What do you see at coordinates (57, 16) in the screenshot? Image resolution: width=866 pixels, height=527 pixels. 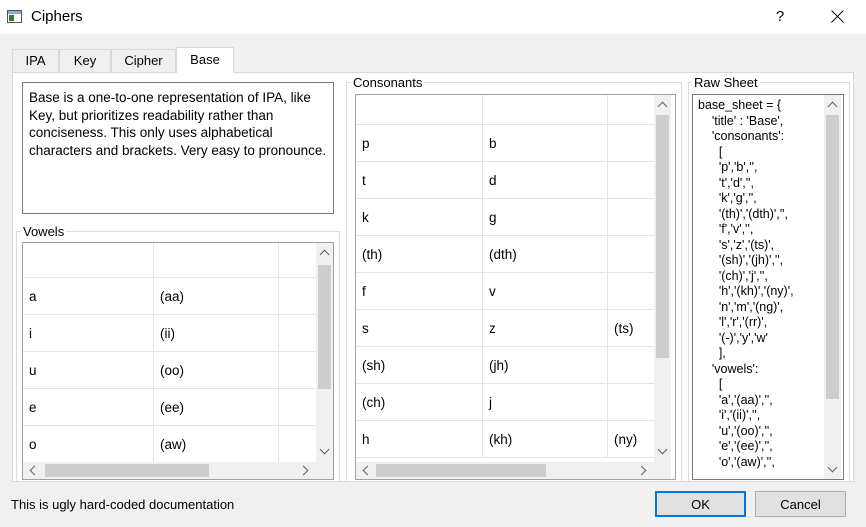 I see `window-title: Ciphers` at bounding box center [57, 16].